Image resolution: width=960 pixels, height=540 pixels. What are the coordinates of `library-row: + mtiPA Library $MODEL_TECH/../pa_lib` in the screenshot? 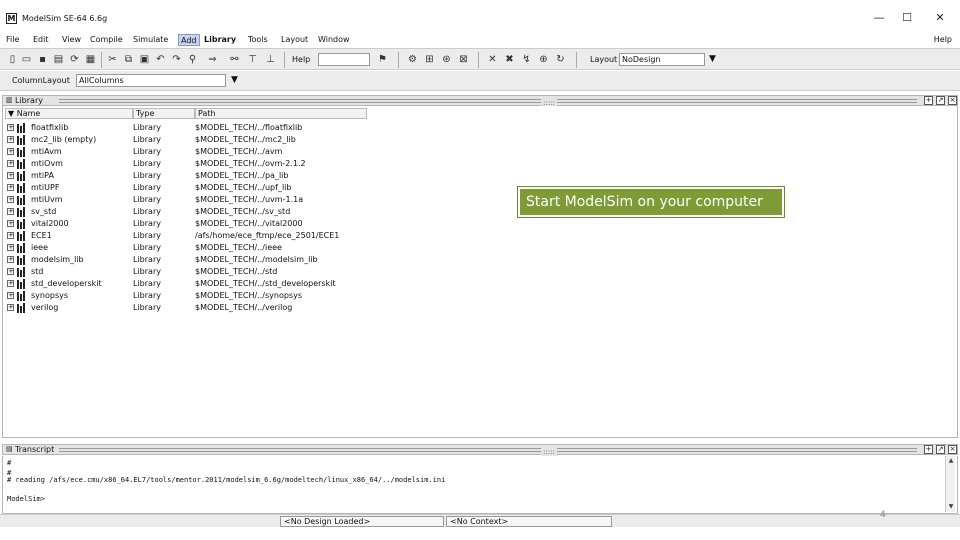 It's located at (303, 176).